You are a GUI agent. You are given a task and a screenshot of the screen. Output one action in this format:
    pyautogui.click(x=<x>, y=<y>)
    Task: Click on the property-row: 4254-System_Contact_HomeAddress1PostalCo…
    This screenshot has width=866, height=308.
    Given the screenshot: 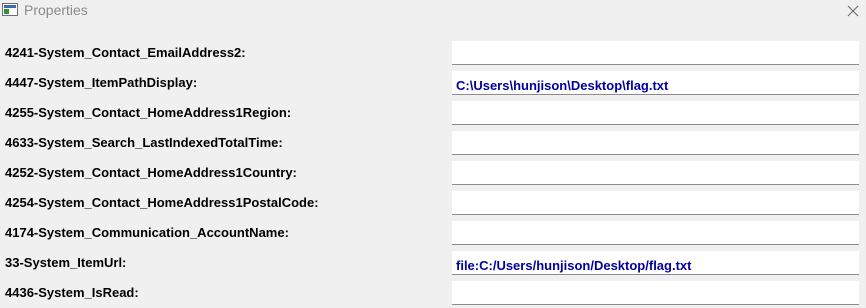 What is the action you would take?
    pyautogui.click(x=433, y=203)
    